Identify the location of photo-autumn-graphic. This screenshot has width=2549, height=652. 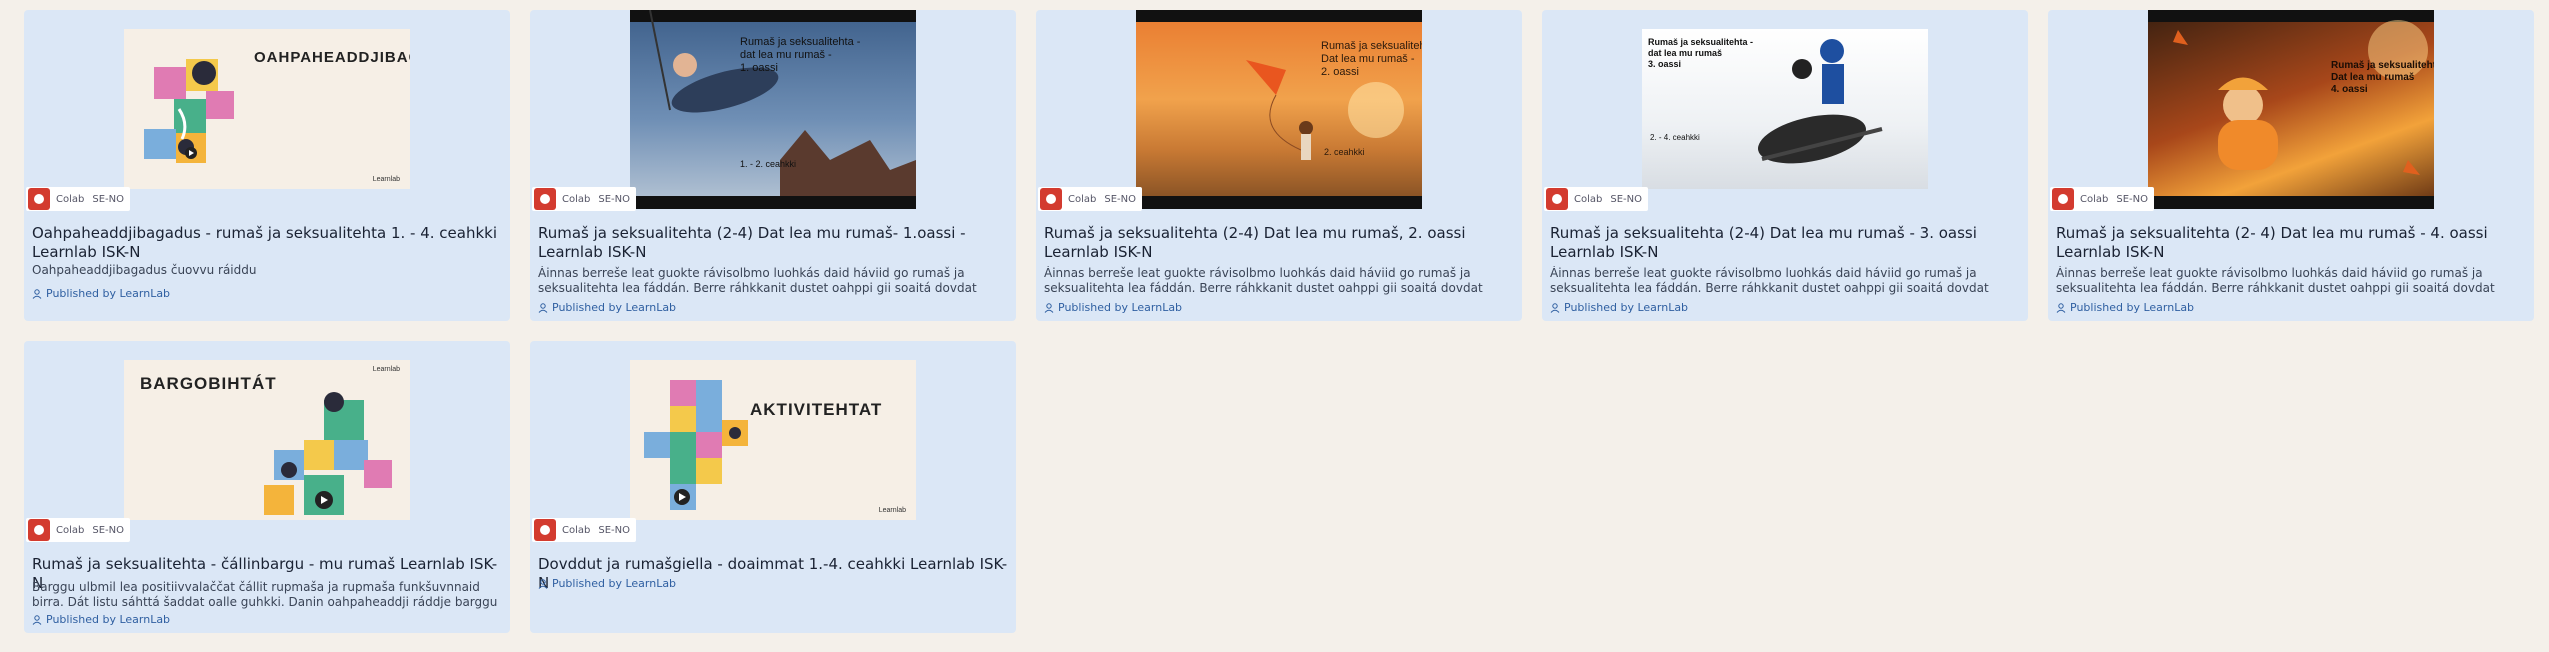
(2291, 109).